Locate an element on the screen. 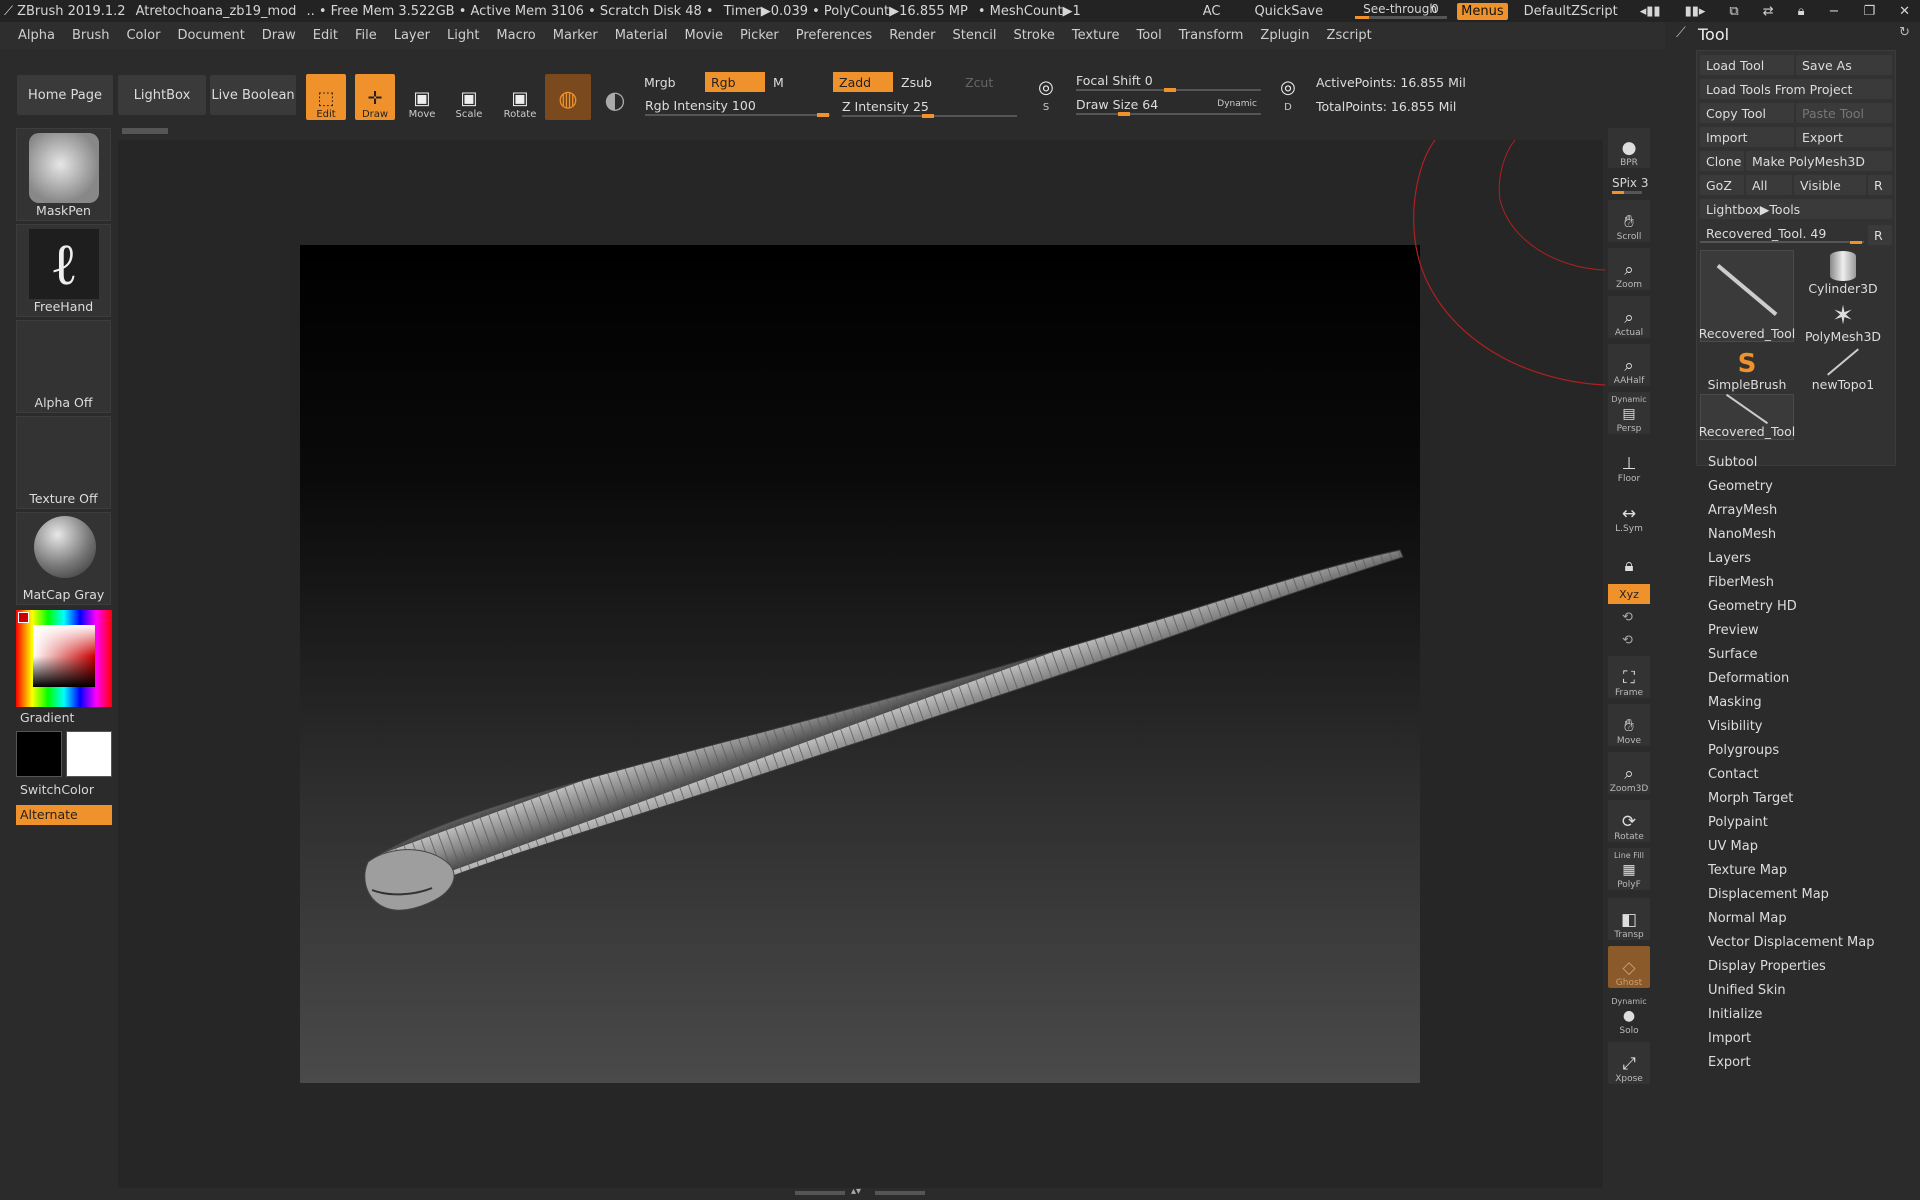  scroll-button: ✋︎ Scroll is located at coordinates (1629, 221).